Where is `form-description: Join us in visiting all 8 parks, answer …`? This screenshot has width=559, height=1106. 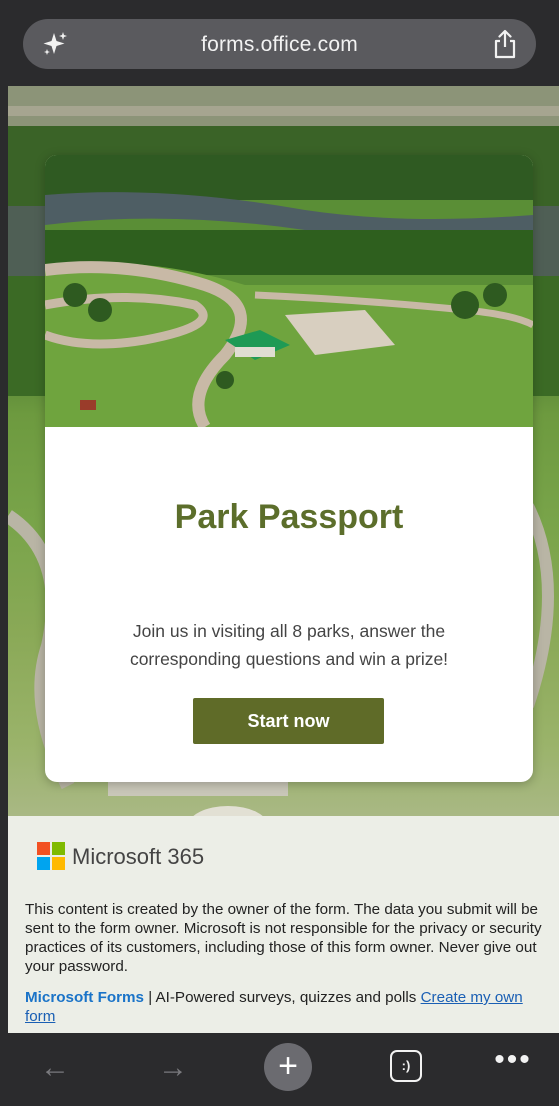
form-description: Join us in visiting all 8 parks, answer … is located at coordinates (289, 645).